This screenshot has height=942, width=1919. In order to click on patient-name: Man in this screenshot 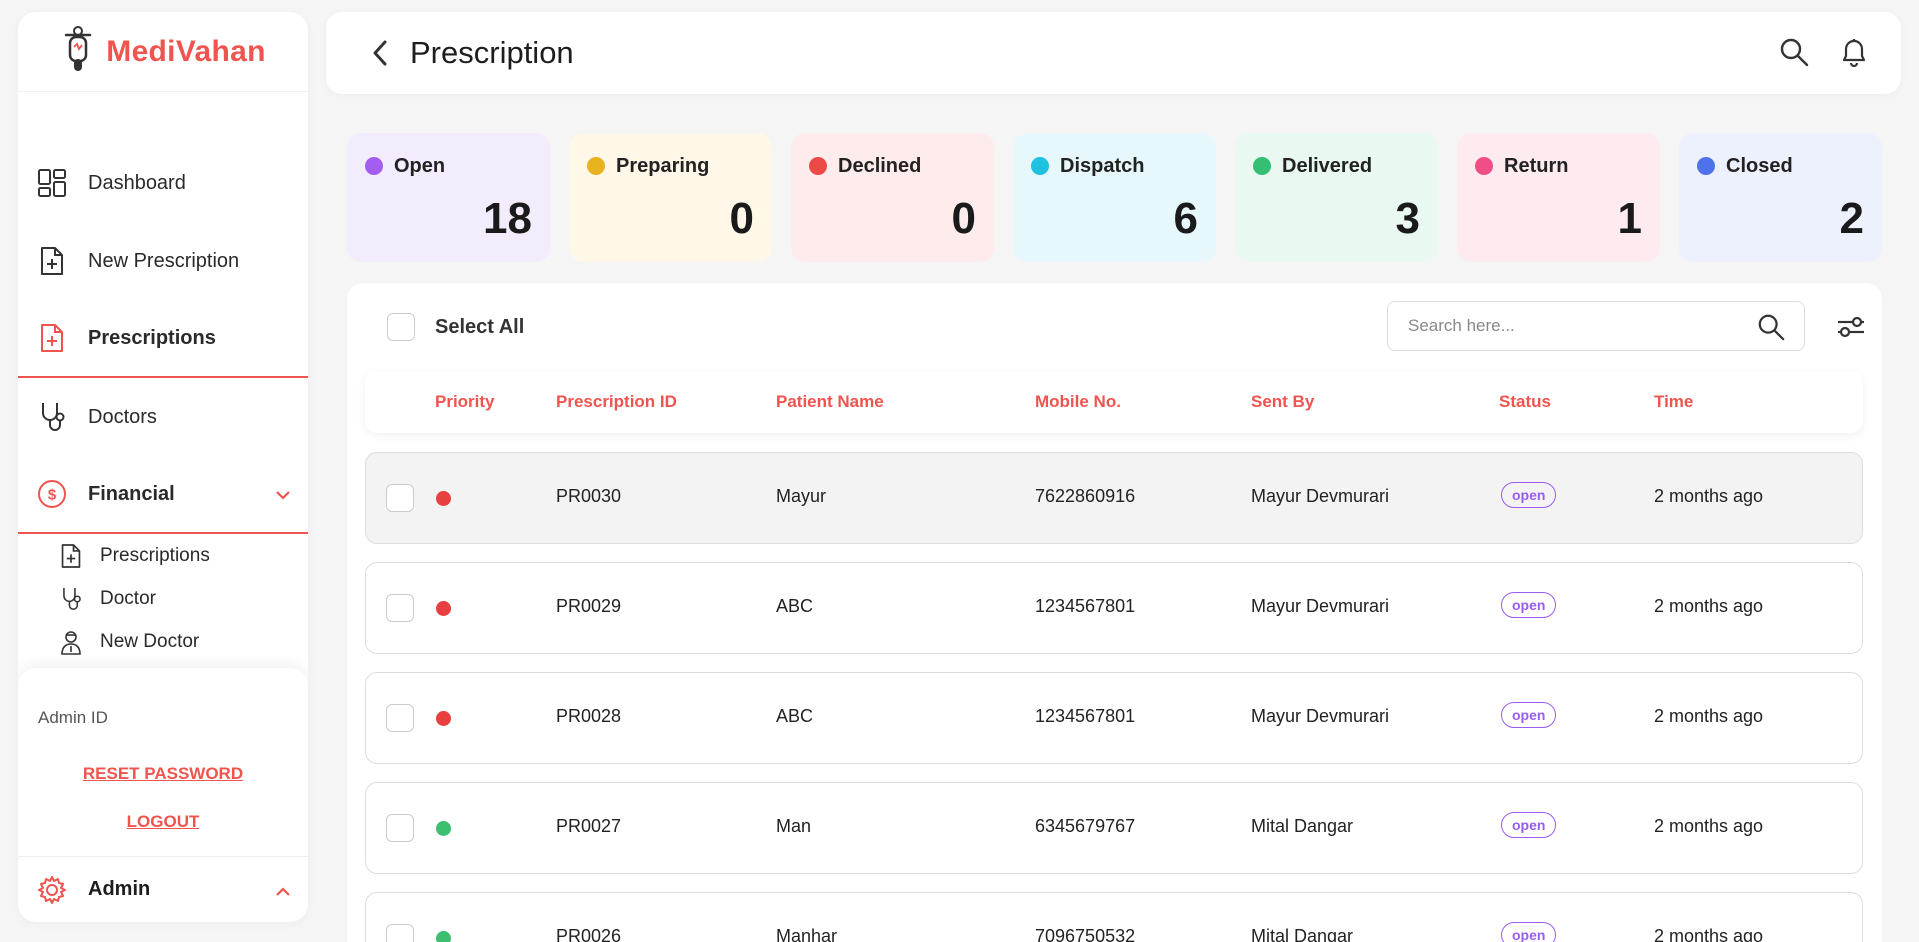, I will do `click(794, 826)`.